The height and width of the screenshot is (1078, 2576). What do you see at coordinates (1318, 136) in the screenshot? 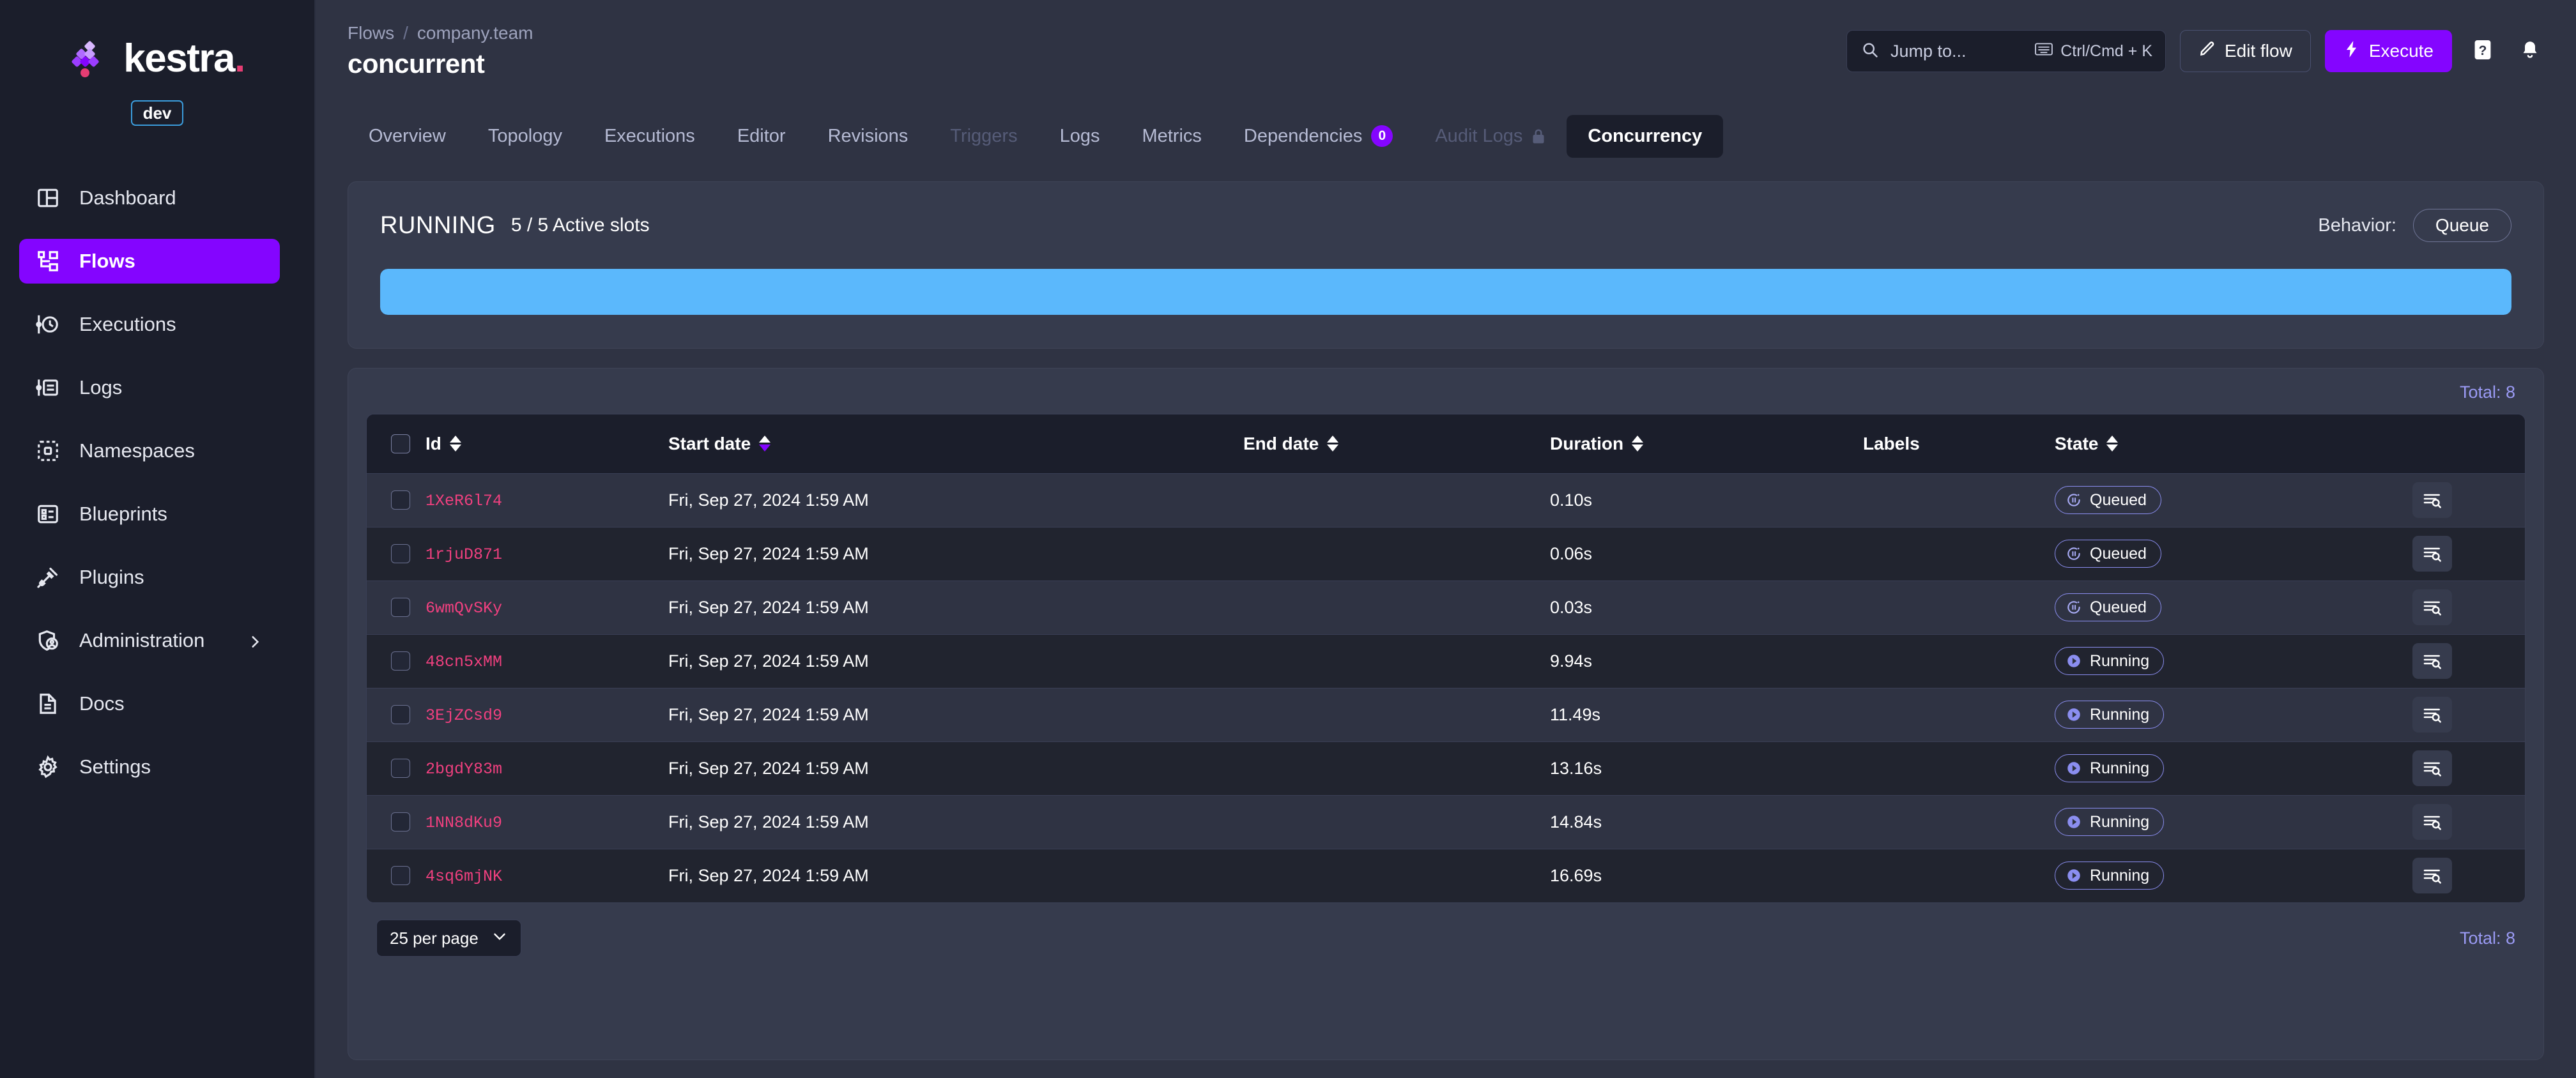
I see `tab-dependencies: Dependencies 0` at bounding box center [1318, 136].